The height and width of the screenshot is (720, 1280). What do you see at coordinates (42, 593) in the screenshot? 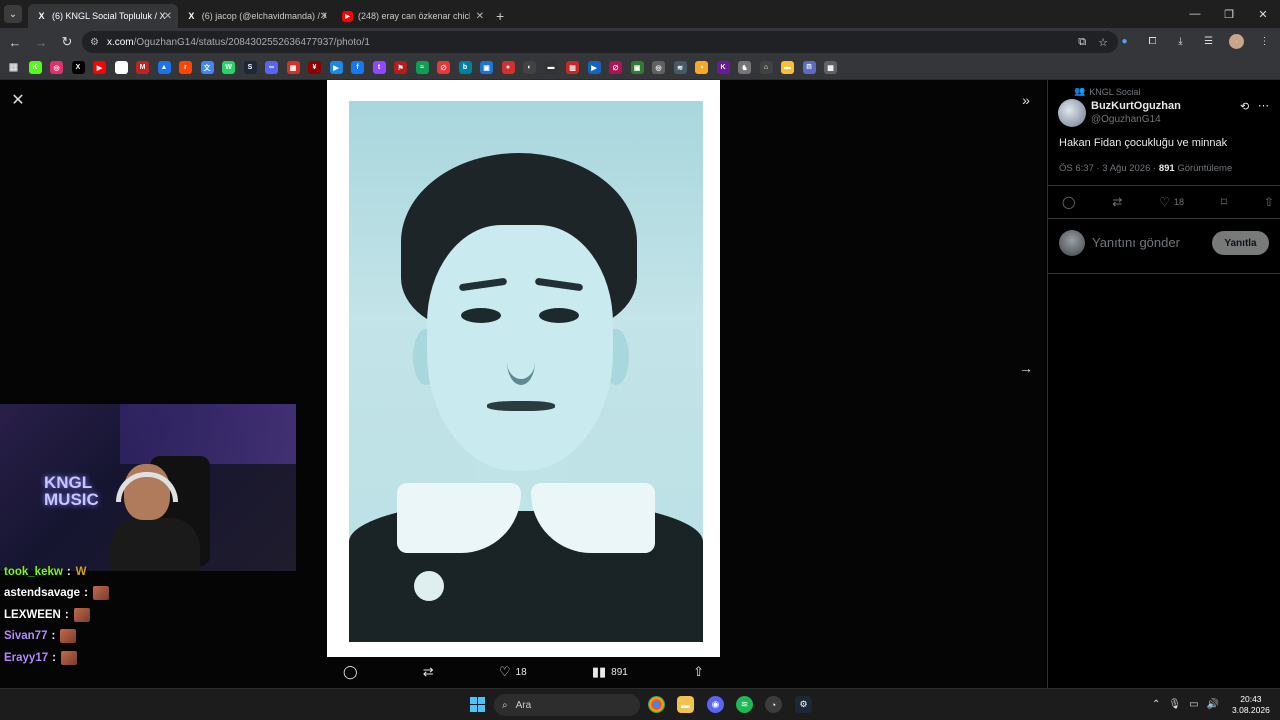
I see `chat-username: astendsavage` at bounding box center [42, 593].